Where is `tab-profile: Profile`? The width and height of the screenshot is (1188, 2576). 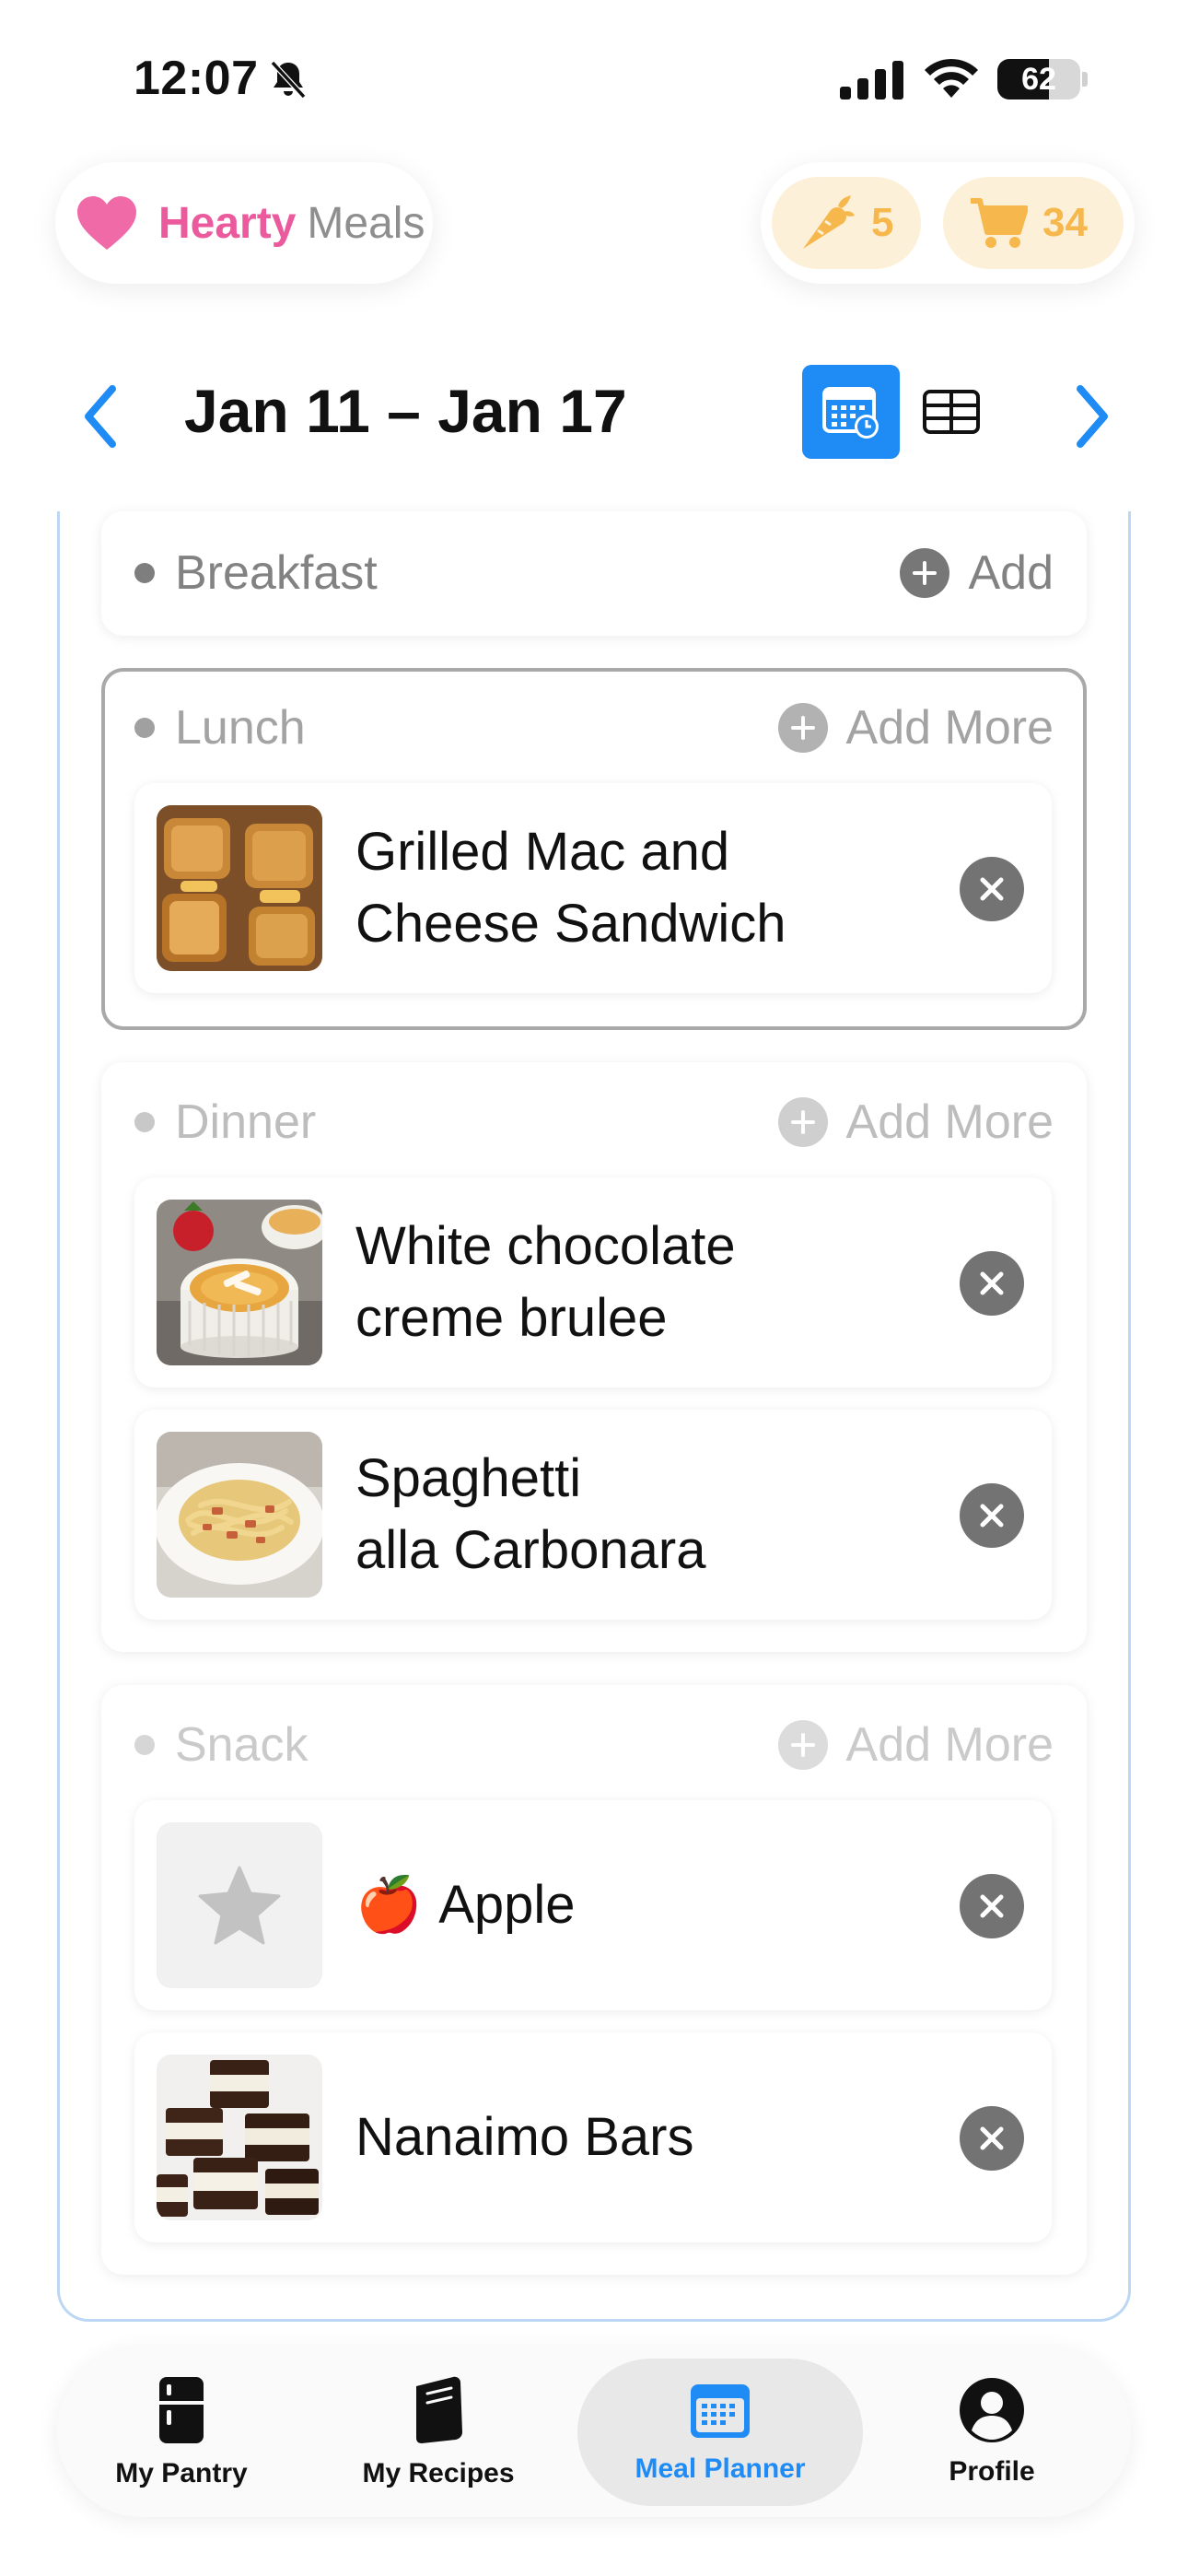 tab-profile: Profile is located at coordinates (992, 2432).